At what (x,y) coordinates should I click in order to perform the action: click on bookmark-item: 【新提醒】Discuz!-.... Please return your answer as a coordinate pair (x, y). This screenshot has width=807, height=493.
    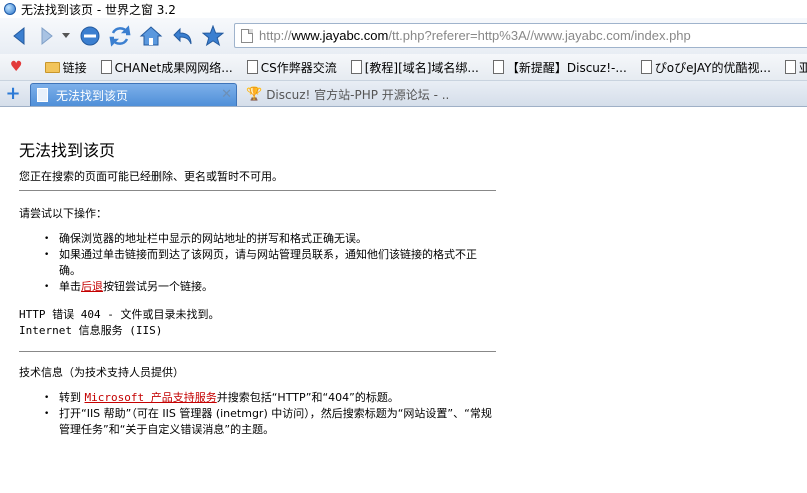
    Looking at the image, I should click on (559, 67).